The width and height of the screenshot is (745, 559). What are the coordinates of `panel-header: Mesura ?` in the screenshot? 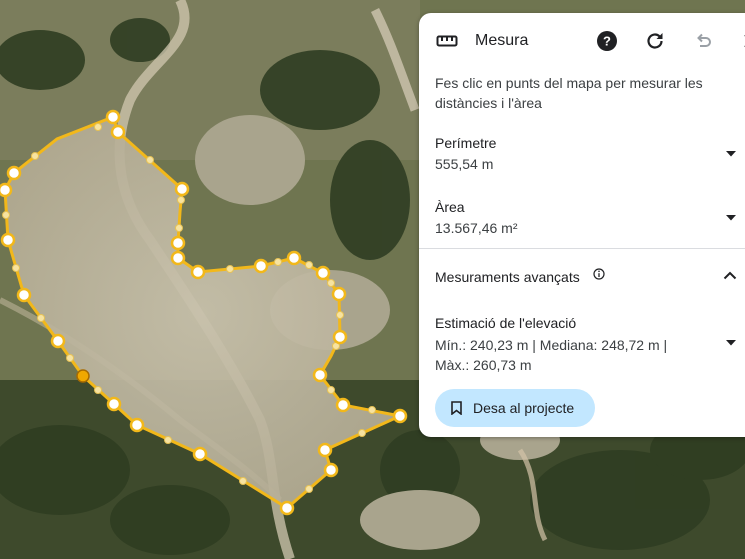 It's located at (582, 41).